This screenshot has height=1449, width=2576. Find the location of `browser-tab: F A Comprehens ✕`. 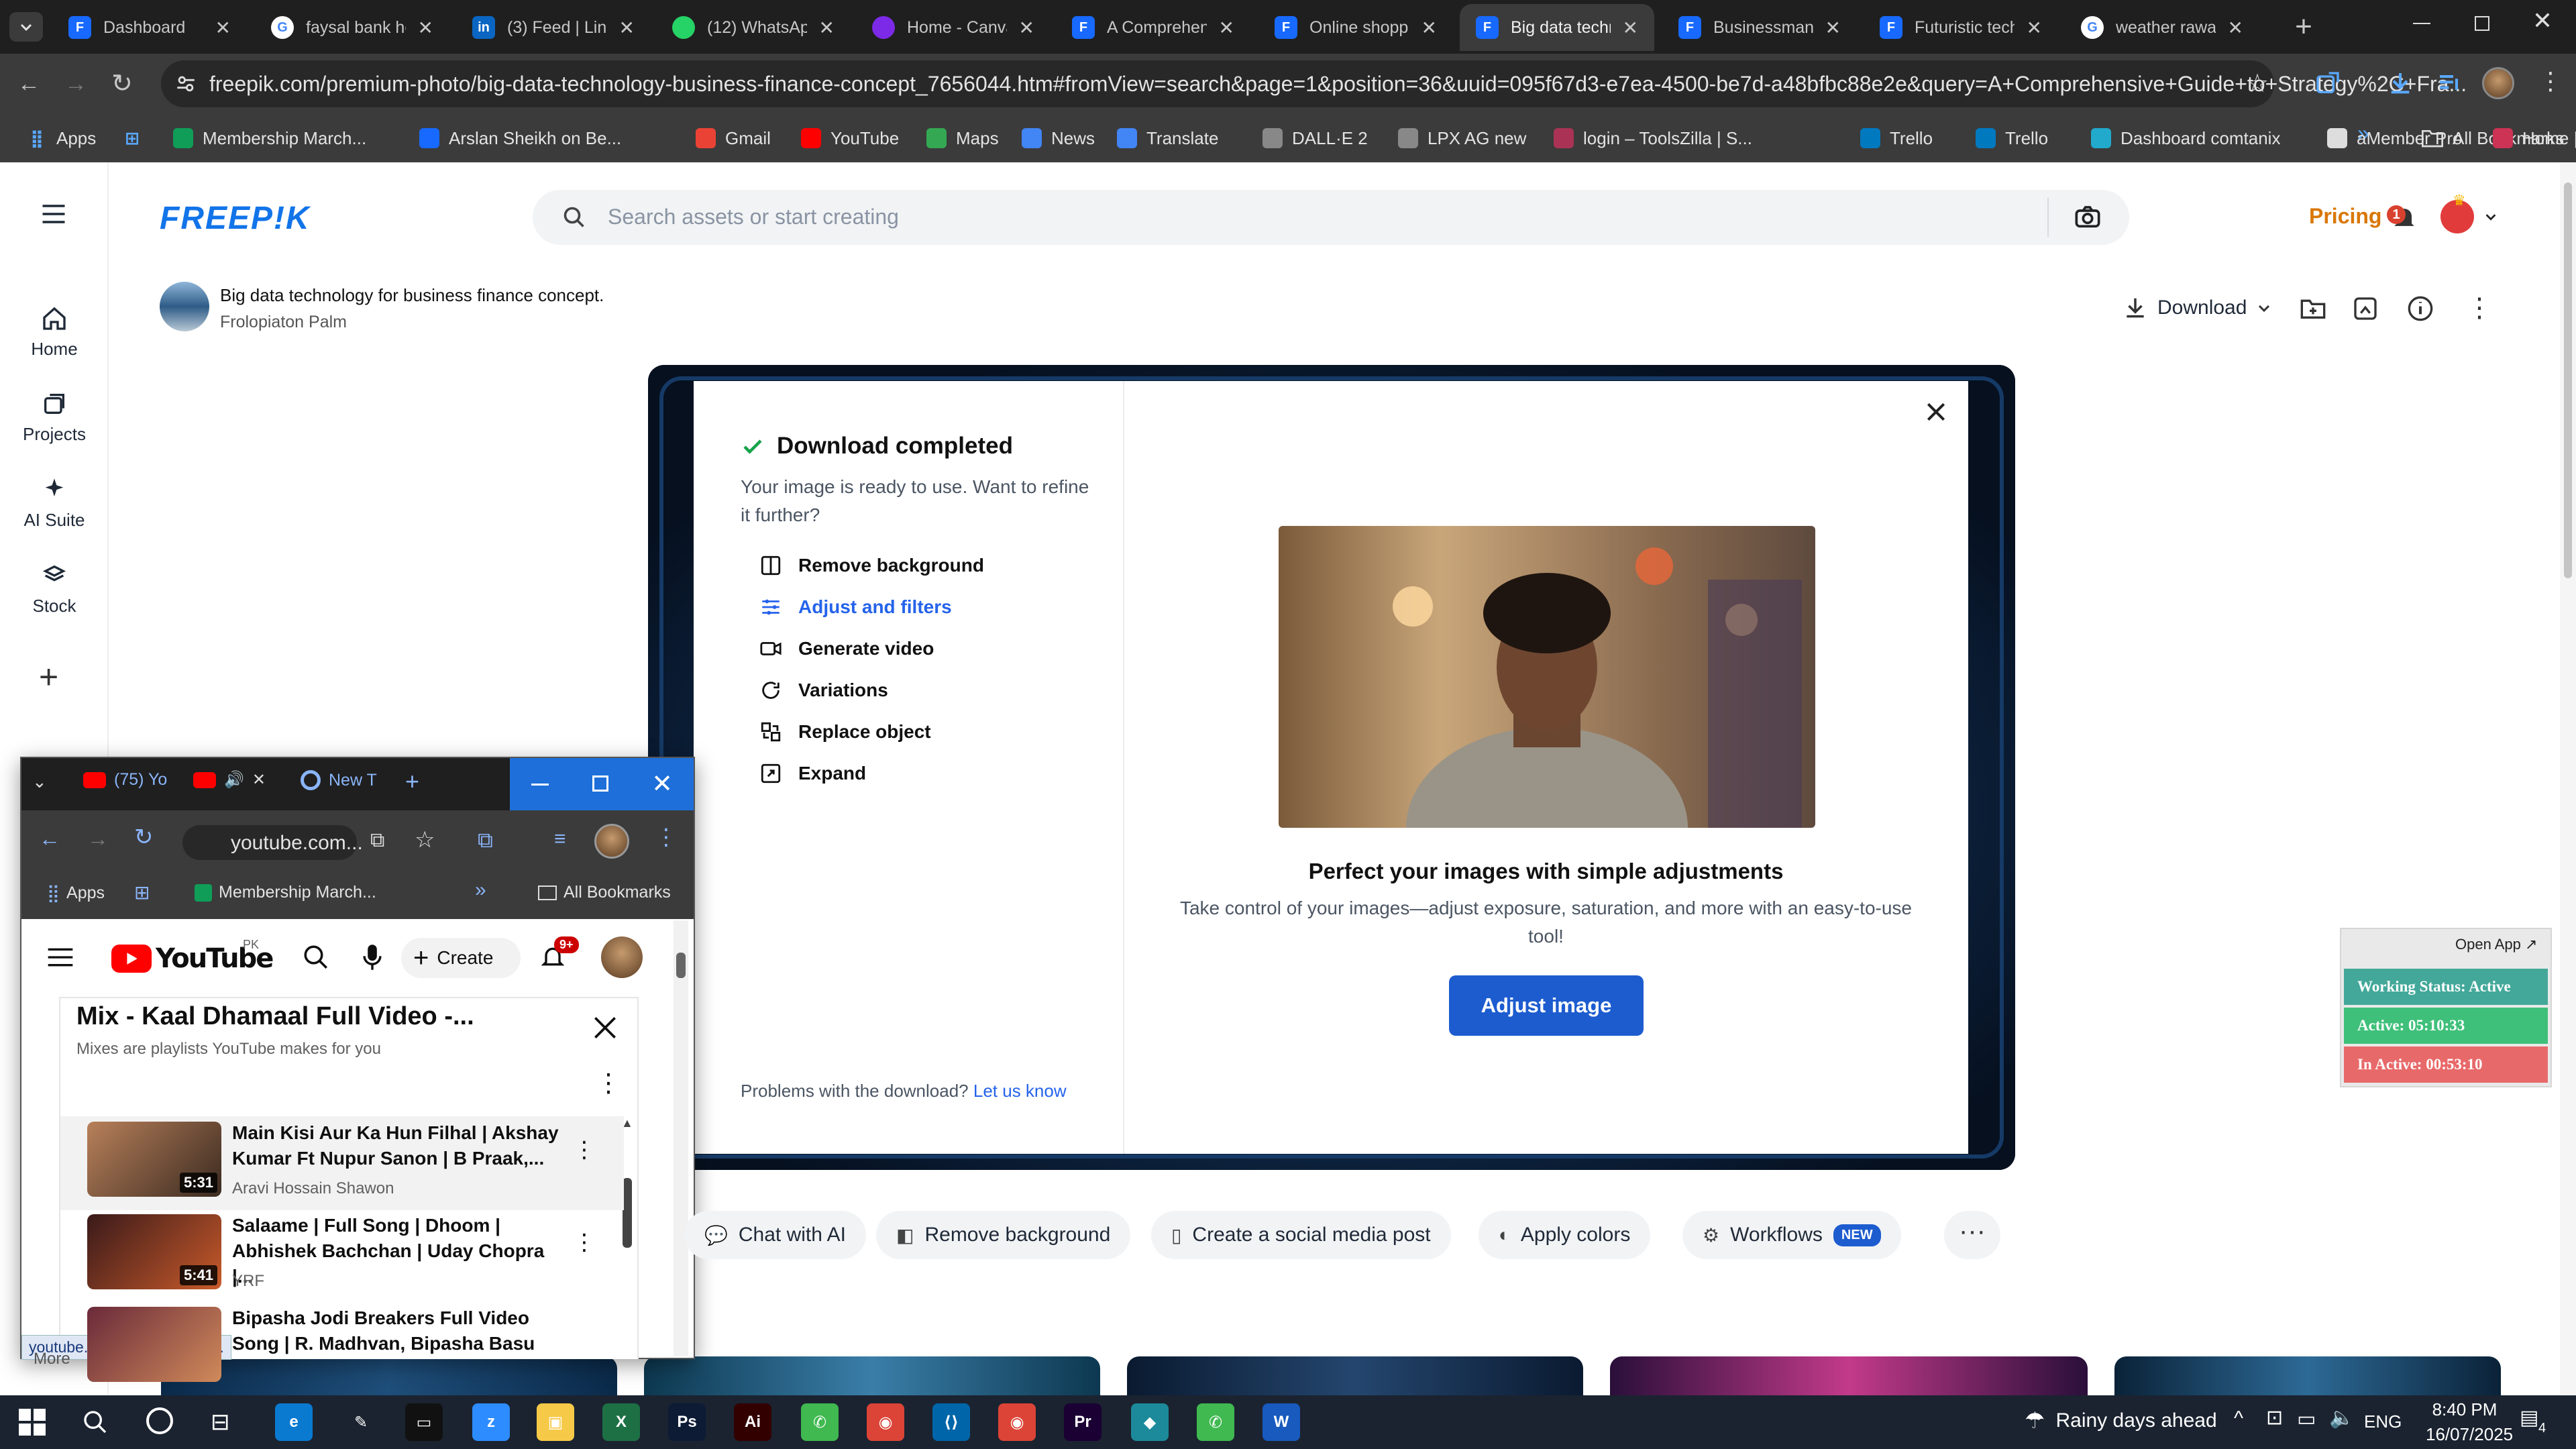

browser-tab: F A Comprehens ✕ is located at coordinates (1153, 27).